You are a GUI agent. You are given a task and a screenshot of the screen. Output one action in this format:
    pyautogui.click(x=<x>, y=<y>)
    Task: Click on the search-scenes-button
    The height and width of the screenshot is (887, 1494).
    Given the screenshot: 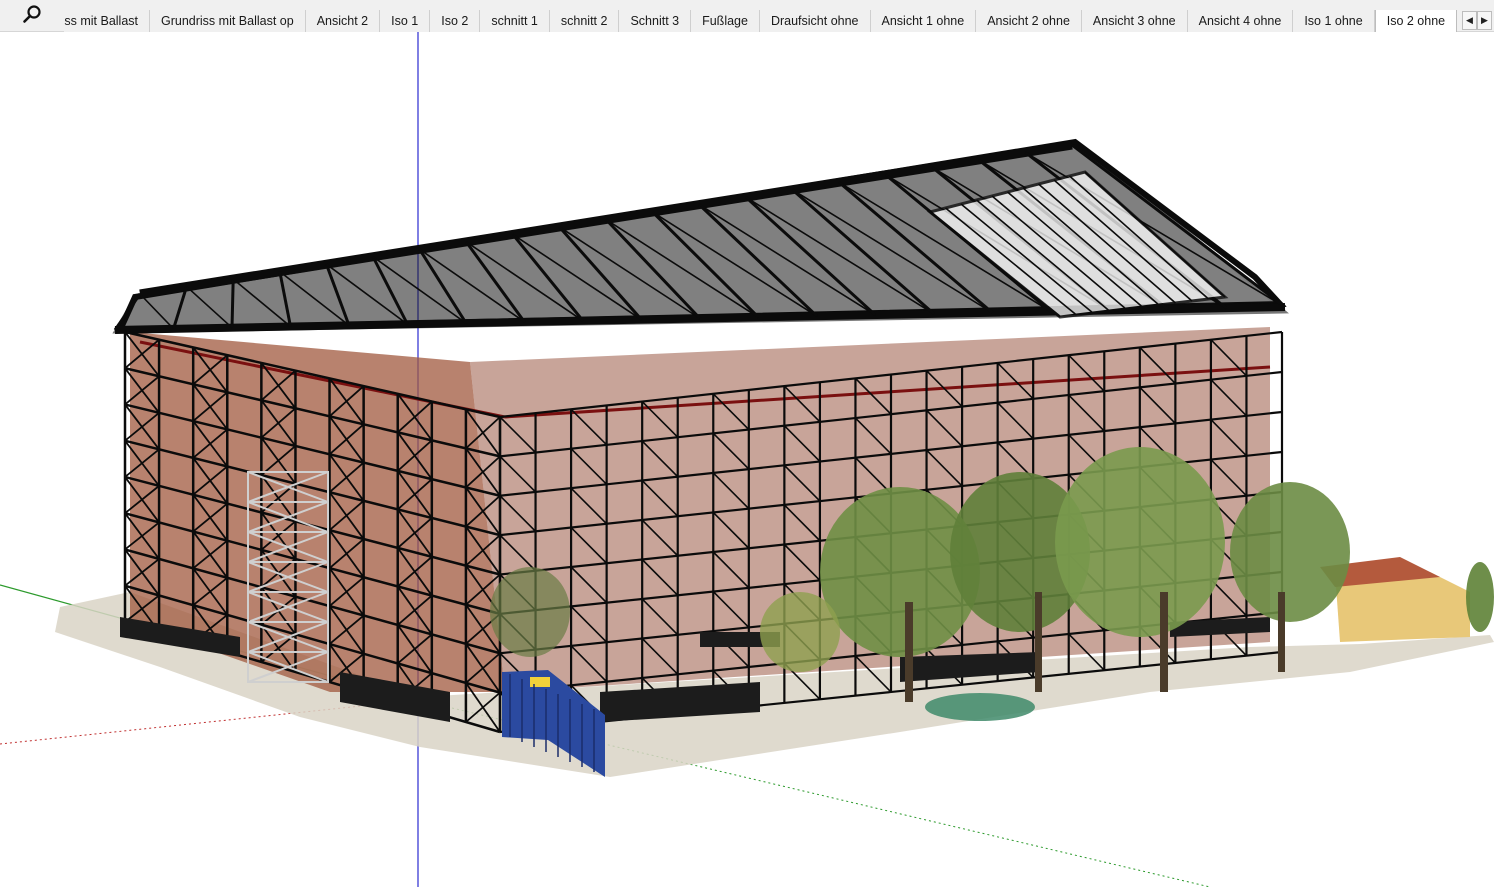 What is the action you would take?
    pyautogui.click(x=32, y=16)
    